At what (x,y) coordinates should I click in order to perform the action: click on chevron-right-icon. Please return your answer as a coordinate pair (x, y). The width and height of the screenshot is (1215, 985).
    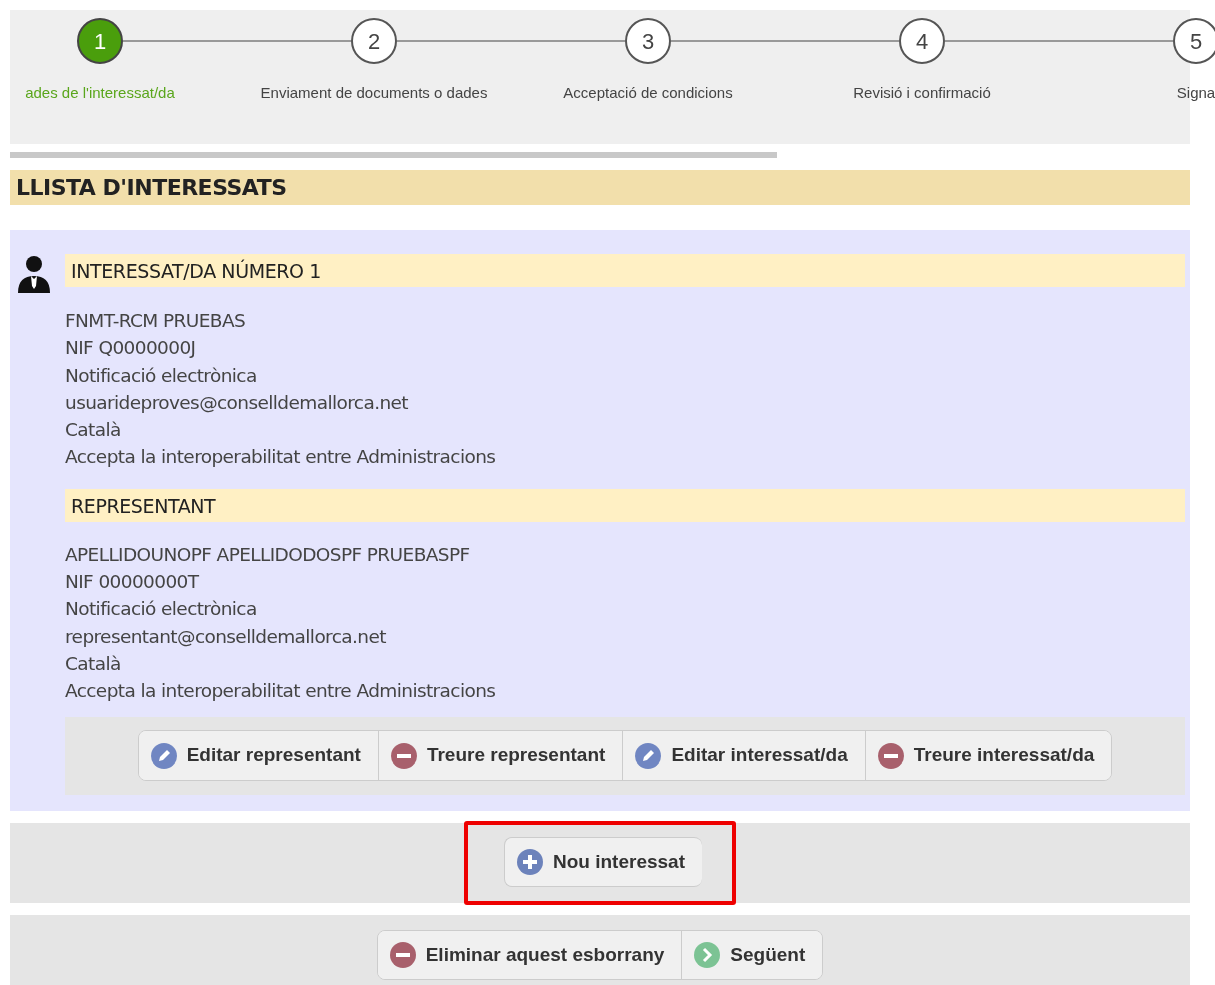
    Looking at the image, I should click on (707, 955).